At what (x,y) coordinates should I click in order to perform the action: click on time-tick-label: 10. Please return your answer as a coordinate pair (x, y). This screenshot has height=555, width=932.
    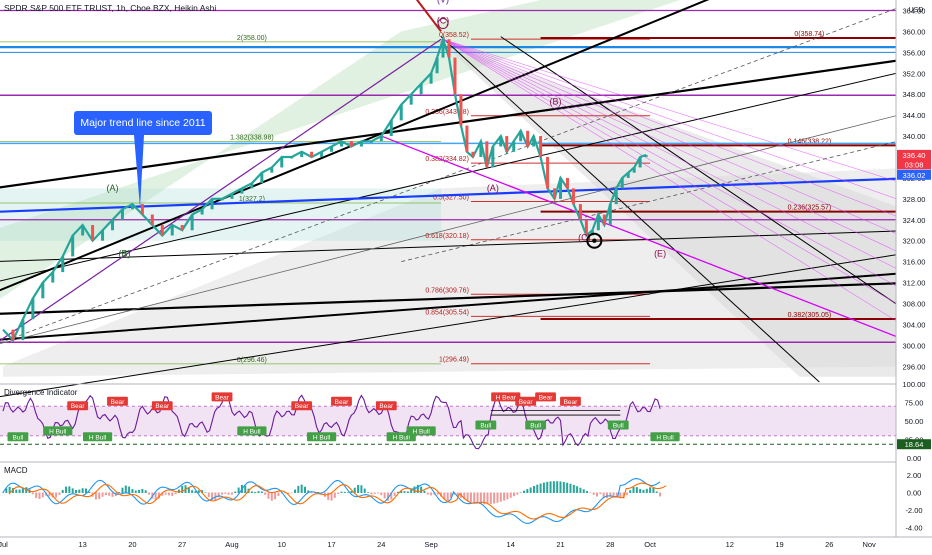
    Looking at the image, I should click on (282, 544).